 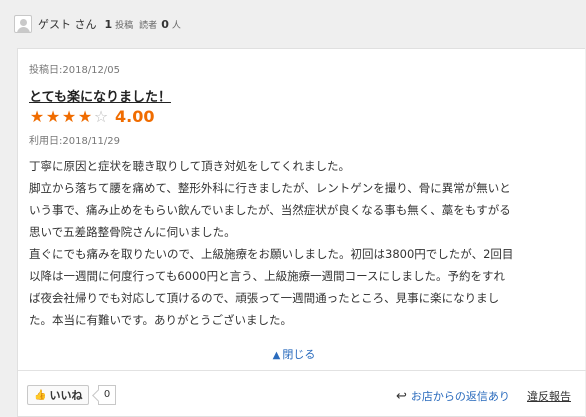 I want to click on reply-arrow-icon: ↩, so click(x=401, y=396).